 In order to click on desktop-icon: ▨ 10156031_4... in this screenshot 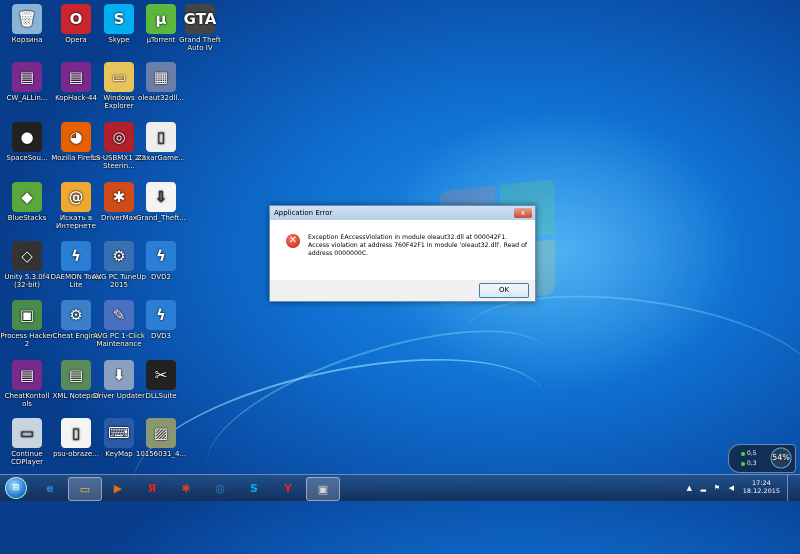, I will do `click(161, 442)`.